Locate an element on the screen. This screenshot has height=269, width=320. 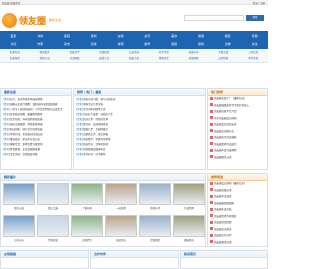
nav-item: 视听 is located at coordinates (93, 36).